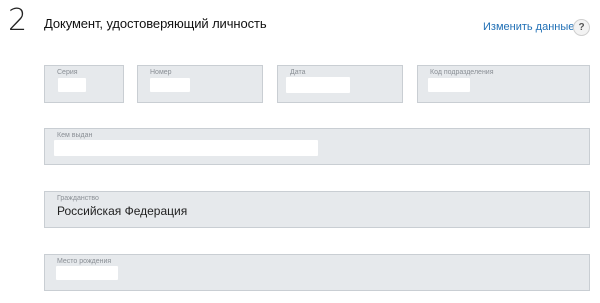 This screenshot has height=303, width=600. I want to click on issued-by-label: Кем выдан, so click(75, 135).